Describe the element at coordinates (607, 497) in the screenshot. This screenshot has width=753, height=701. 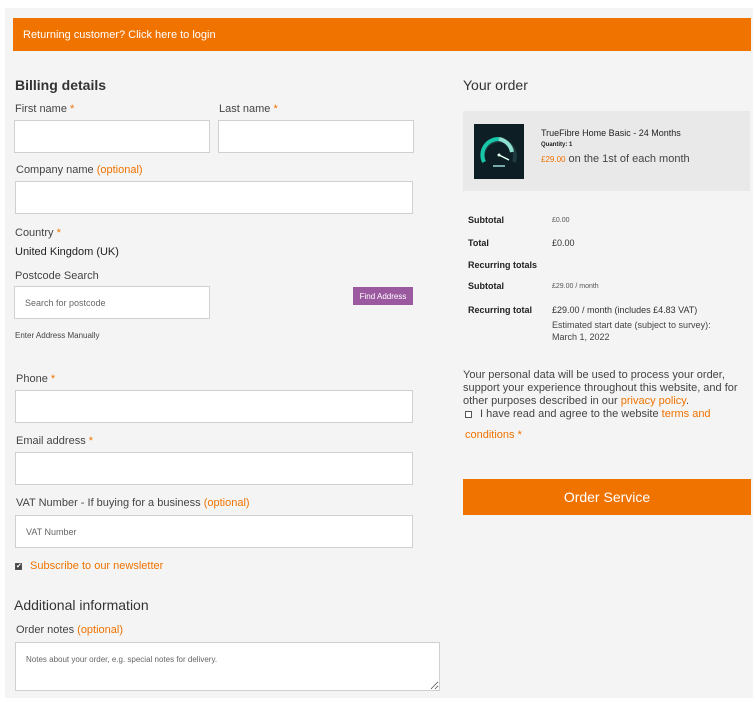
I see `order-service-button: Order Service` at that location.